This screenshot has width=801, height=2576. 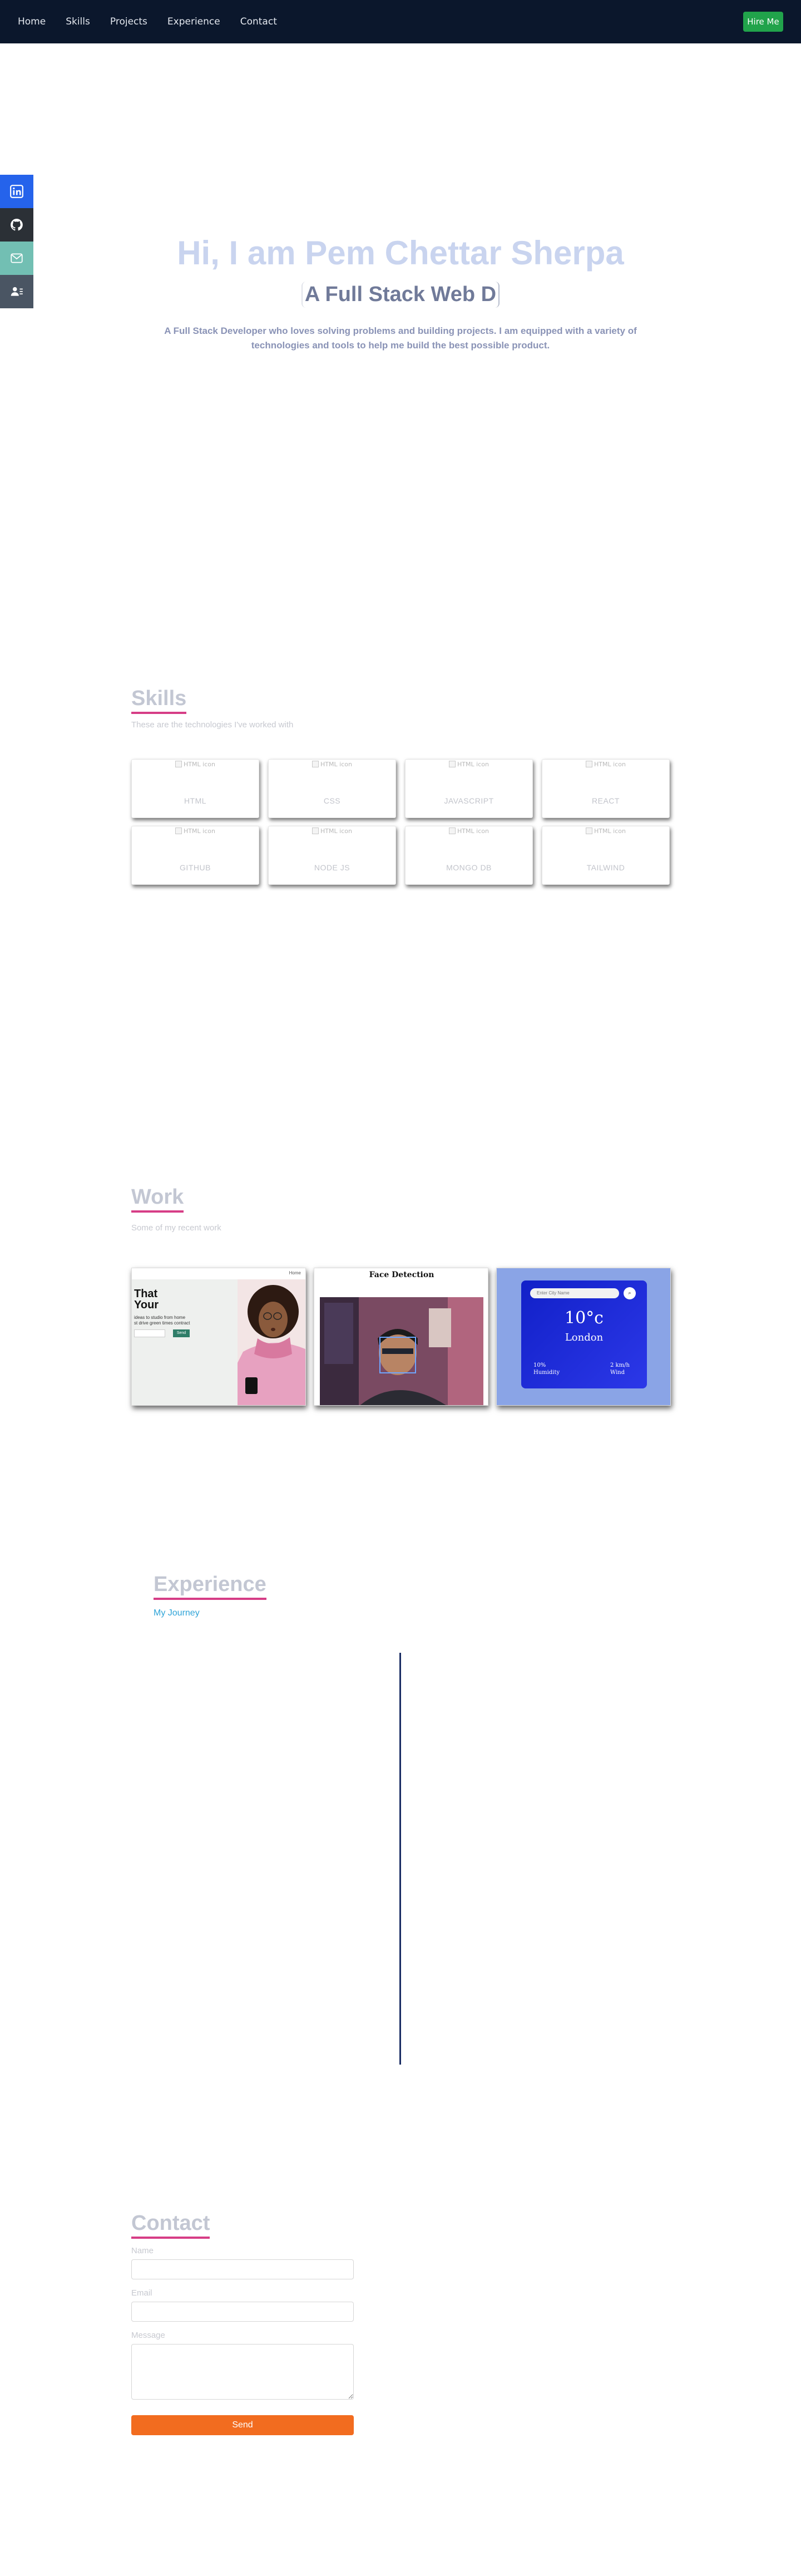 I want to click on skill-card-tailwind: HTML icon TAILWIND, so click(x=606, y=856).